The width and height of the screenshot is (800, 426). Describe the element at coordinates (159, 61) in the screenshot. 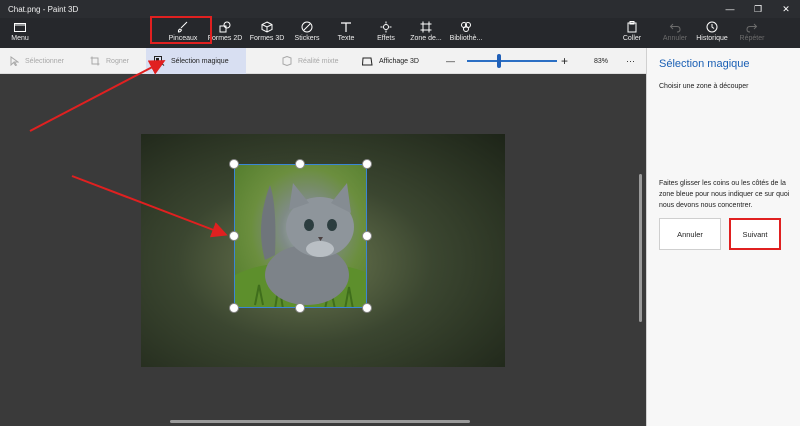

I see `magic-select-icon` at that location.